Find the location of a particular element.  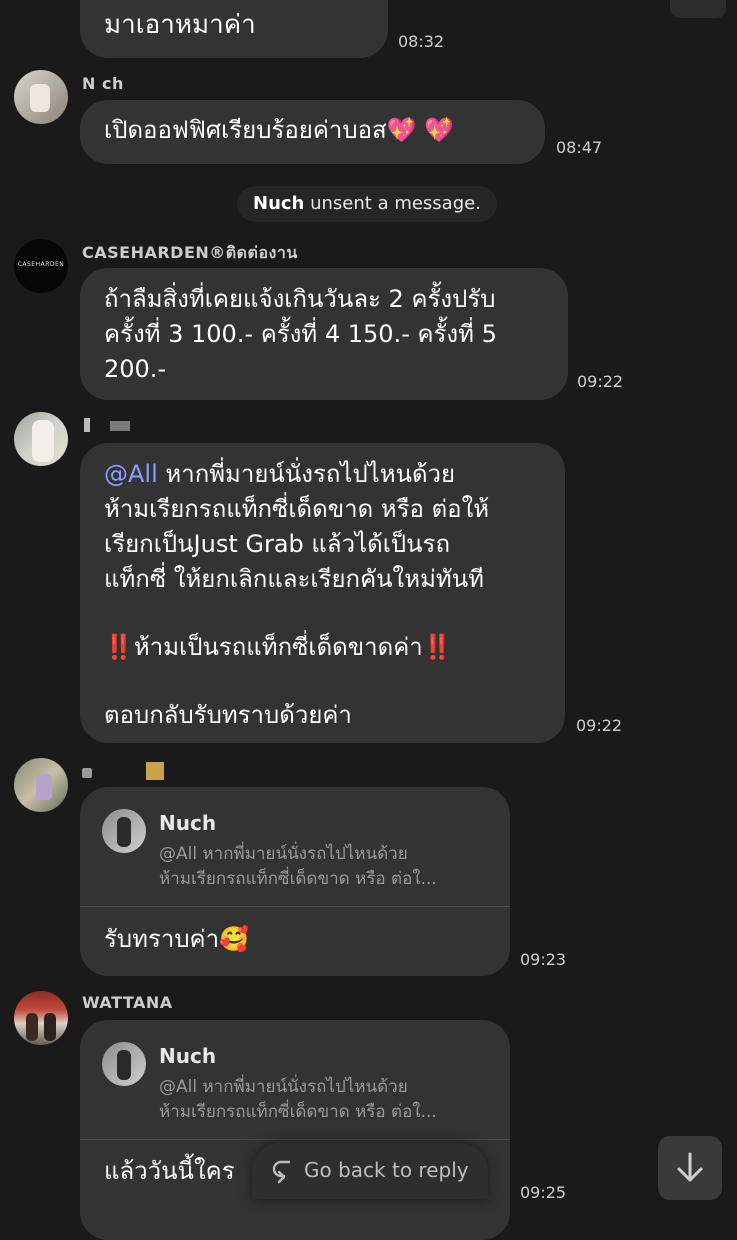

message-line-text: หากพี่มายน์นั่งรถไปไหนด้วย is located at coordinates (310, 474).